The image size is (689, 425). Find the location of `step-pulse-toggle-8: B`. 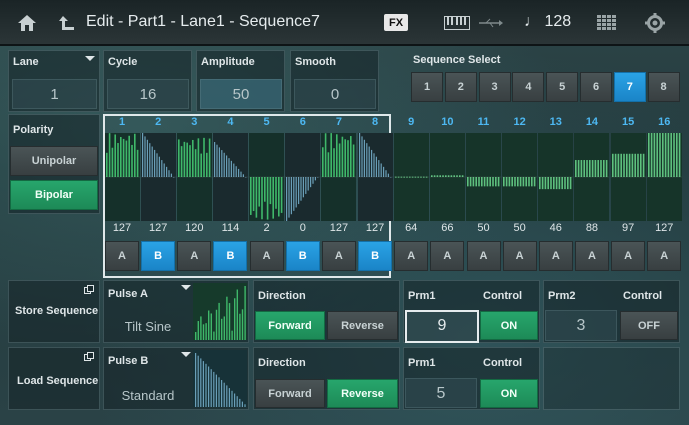

step-pulse-toggle-8: B is located at coordinates (375, 256).